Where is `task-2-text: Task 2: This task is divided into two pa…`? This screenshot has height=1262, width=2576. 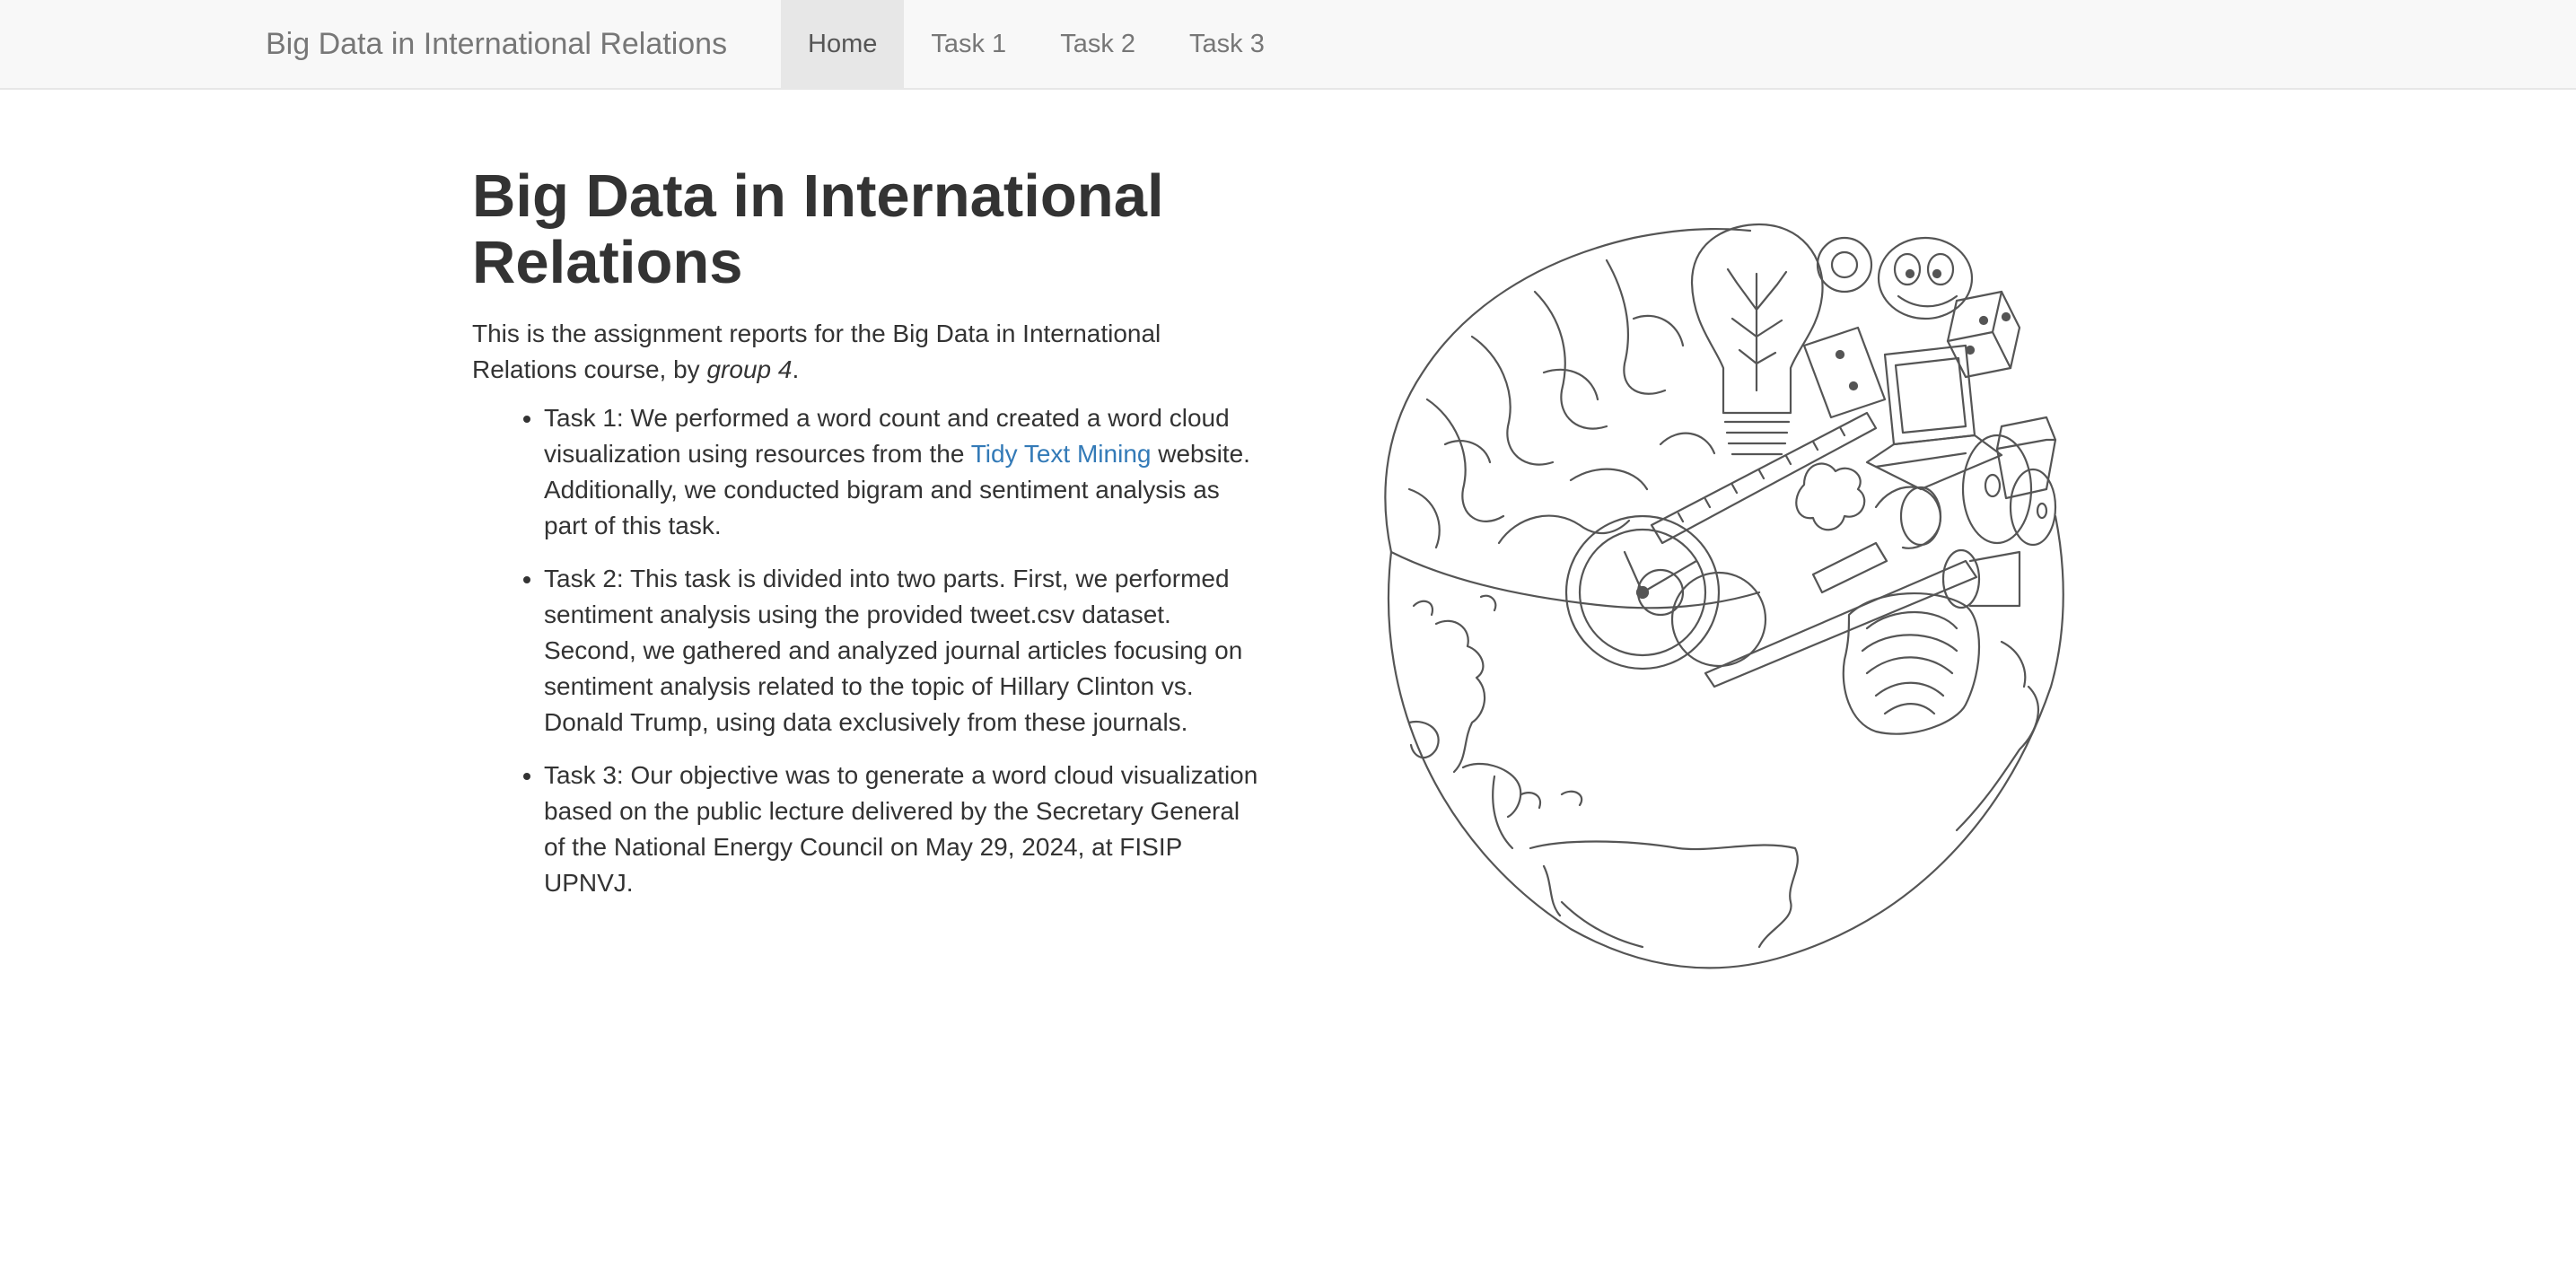 task-2-text: Task 2: This task is divided into two pa… is located at coordinates (893, 651).